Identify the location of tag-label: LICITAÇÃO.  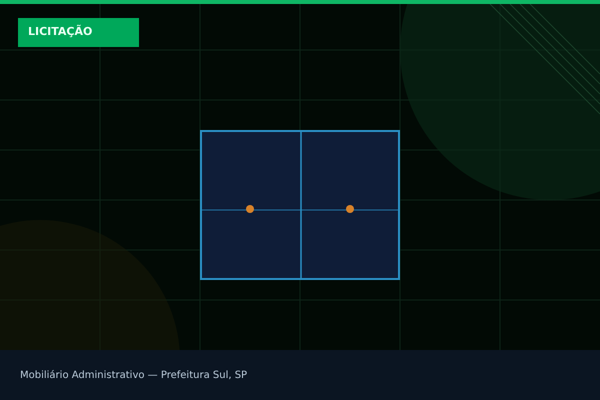
(60, 32).